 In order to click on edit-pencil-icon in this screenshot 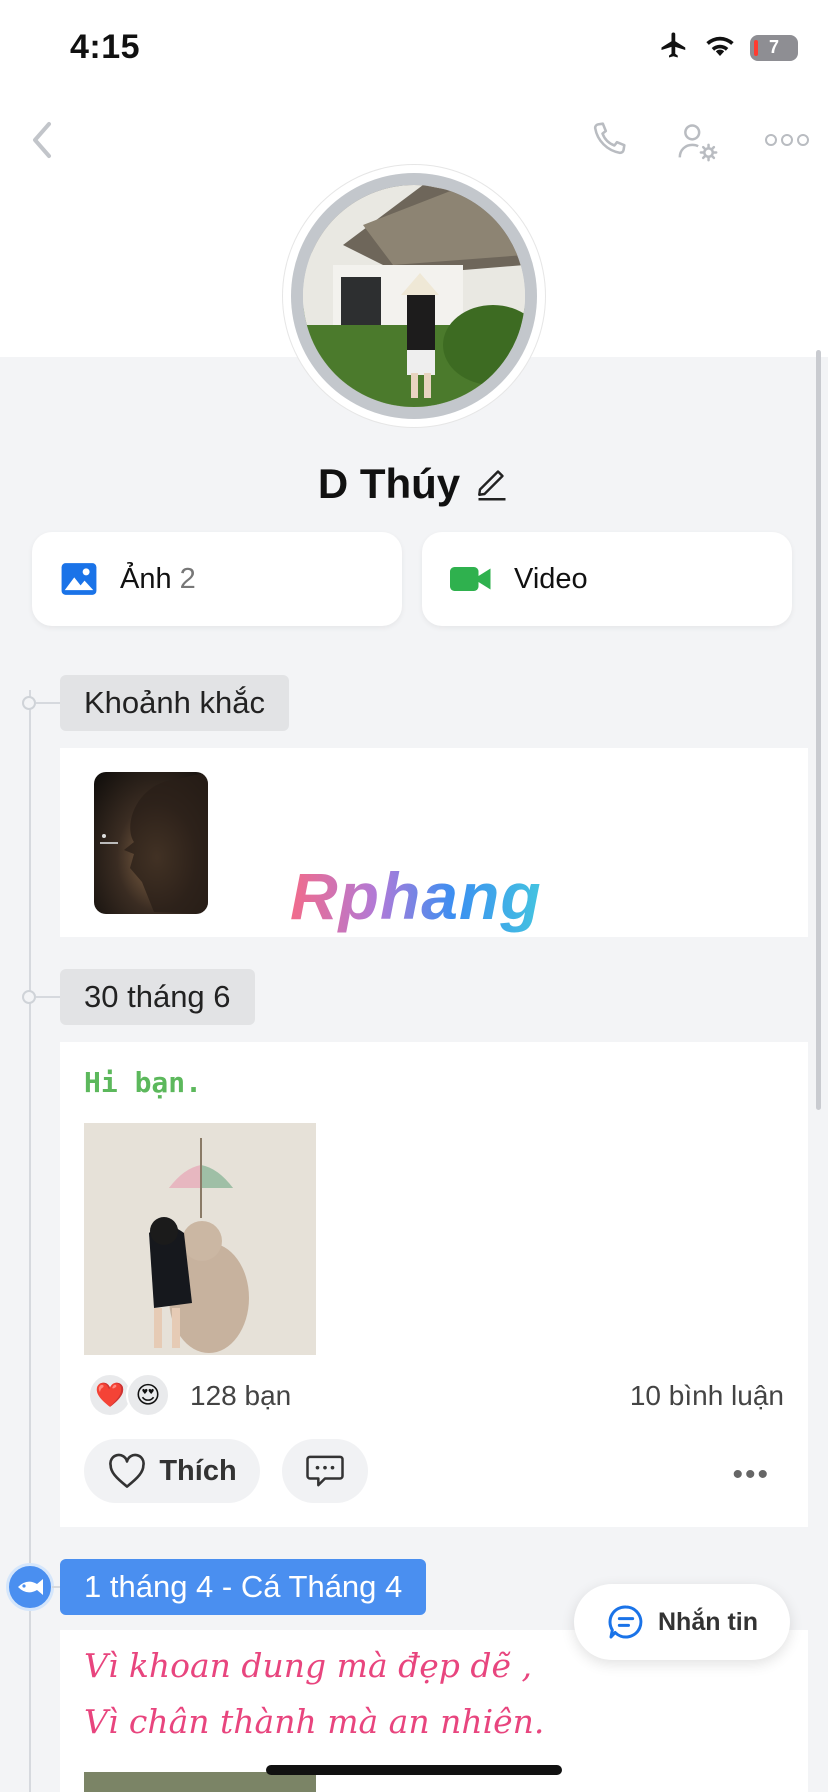, I will do `click(492, 484)`.